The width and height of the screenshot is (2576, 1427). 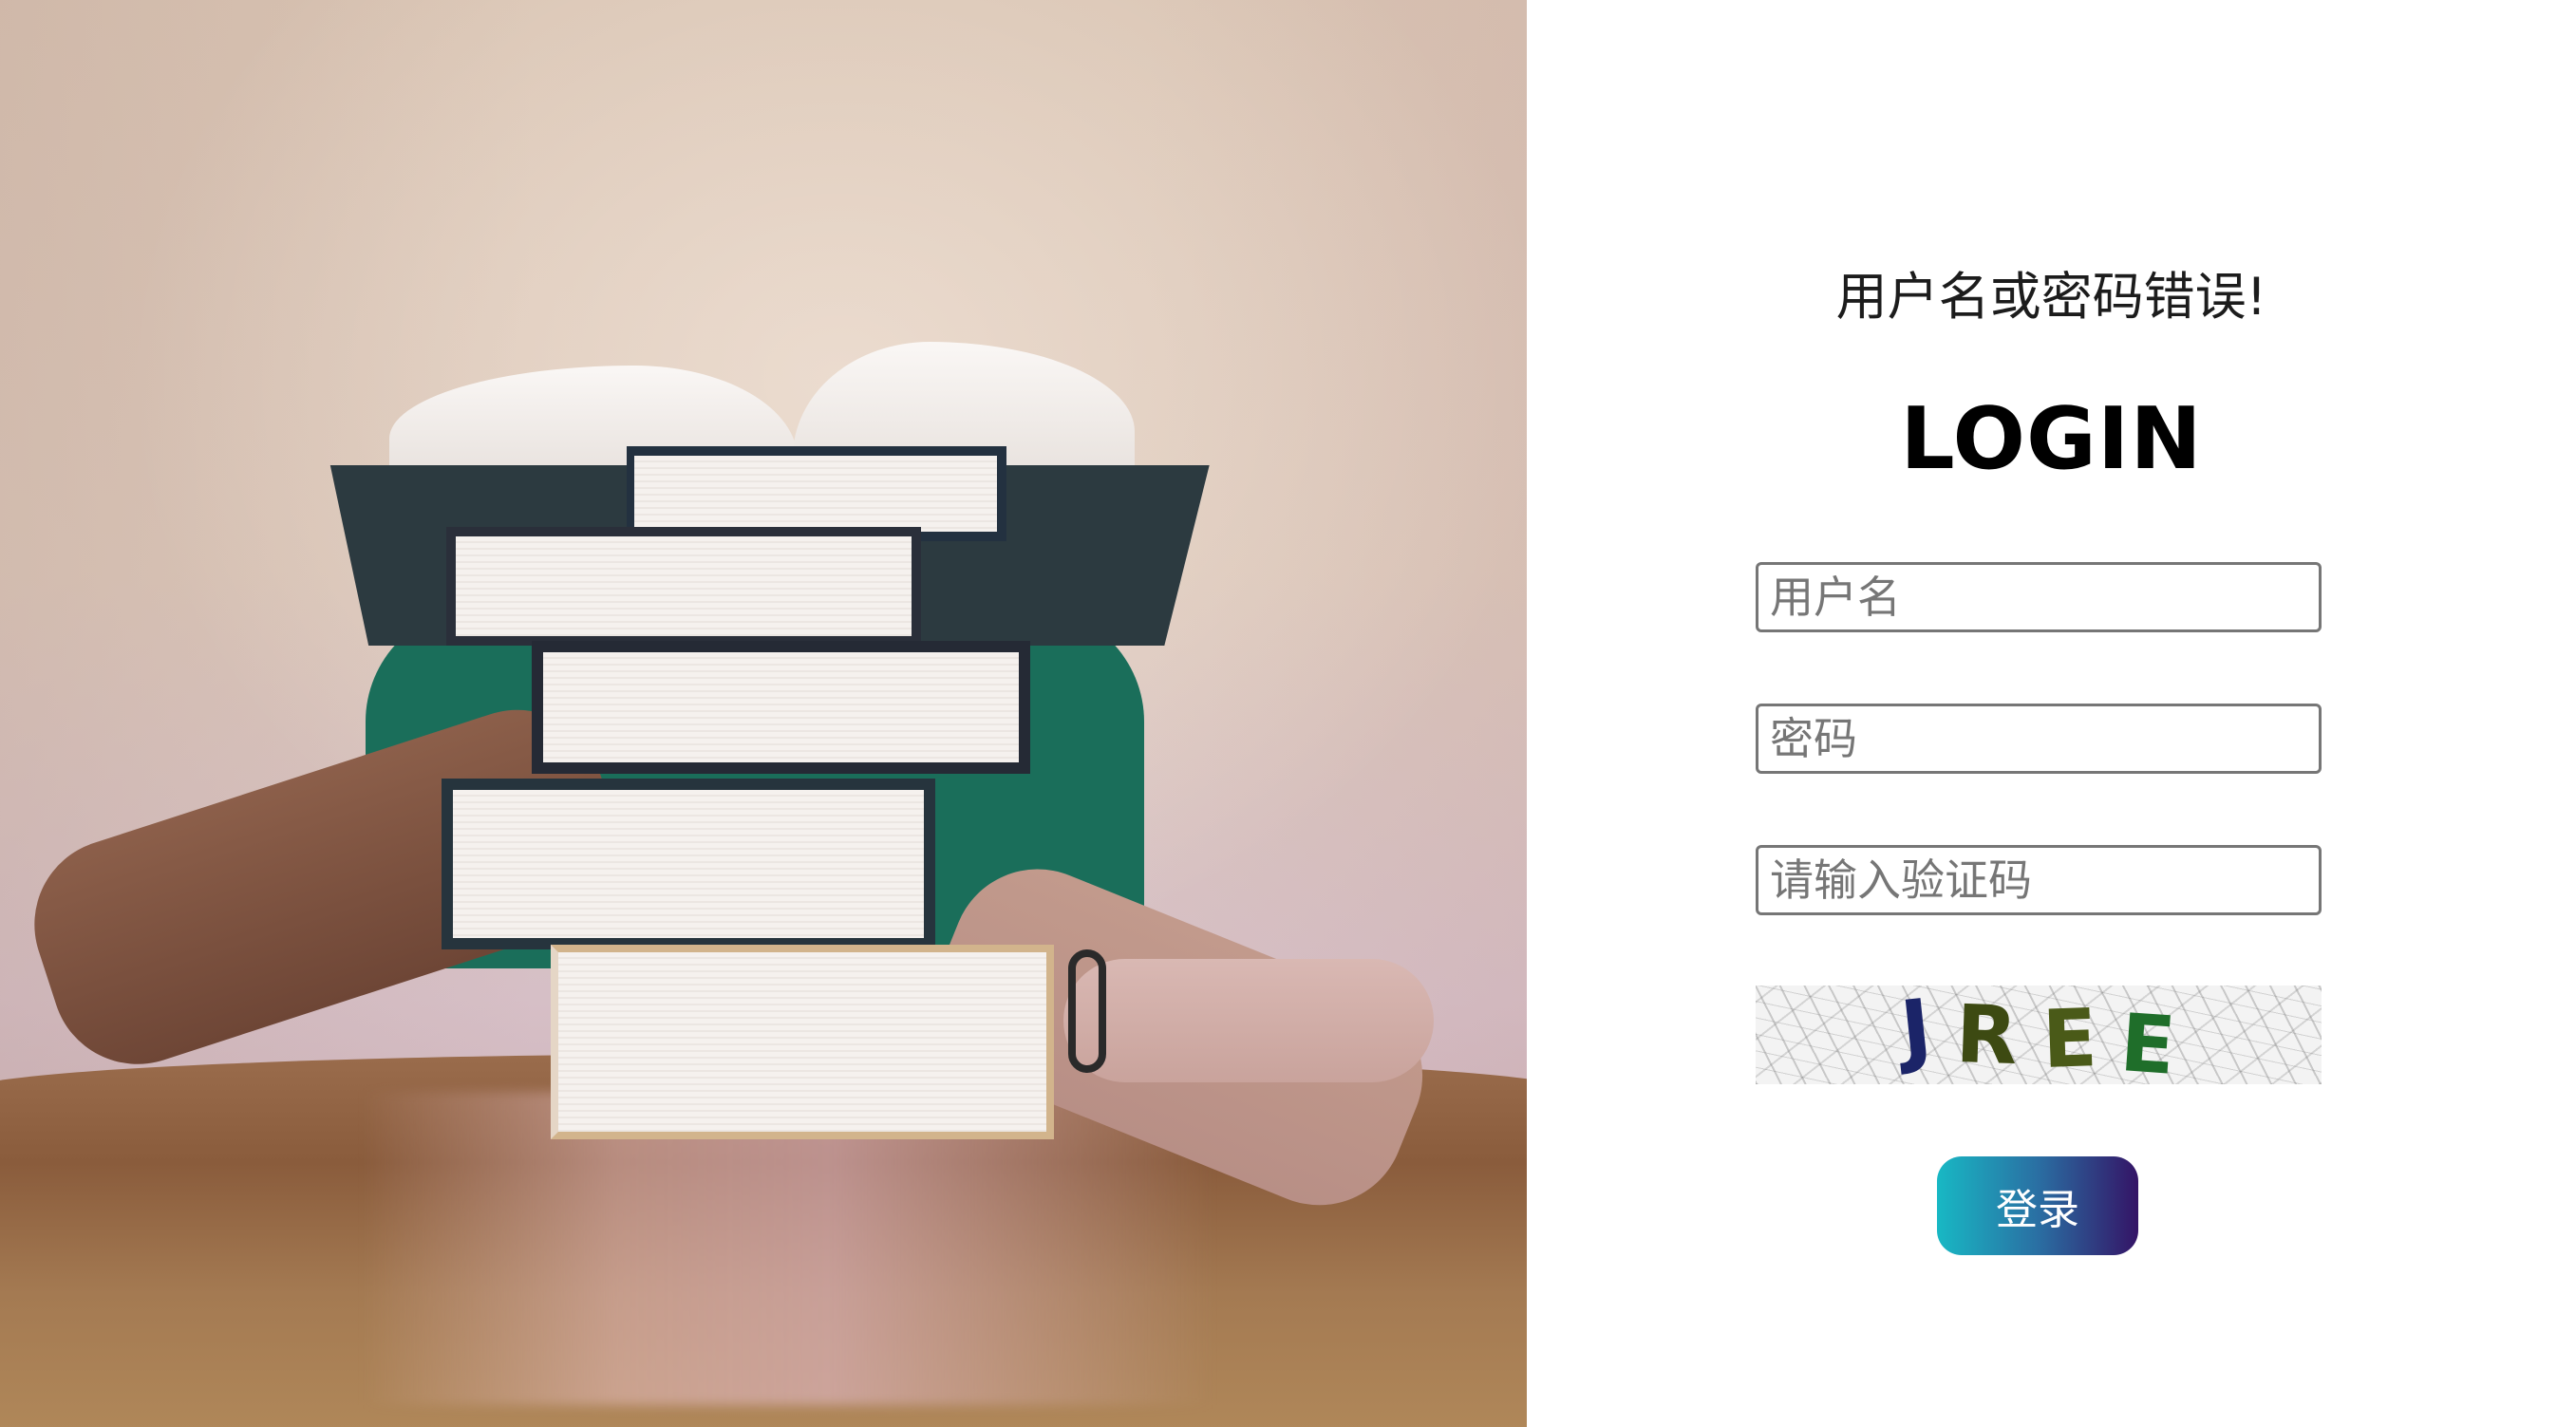 What do you see at coordinates (2039, 739) in the screenshot?
I see `password-input` at bounding box center [2039, 739].